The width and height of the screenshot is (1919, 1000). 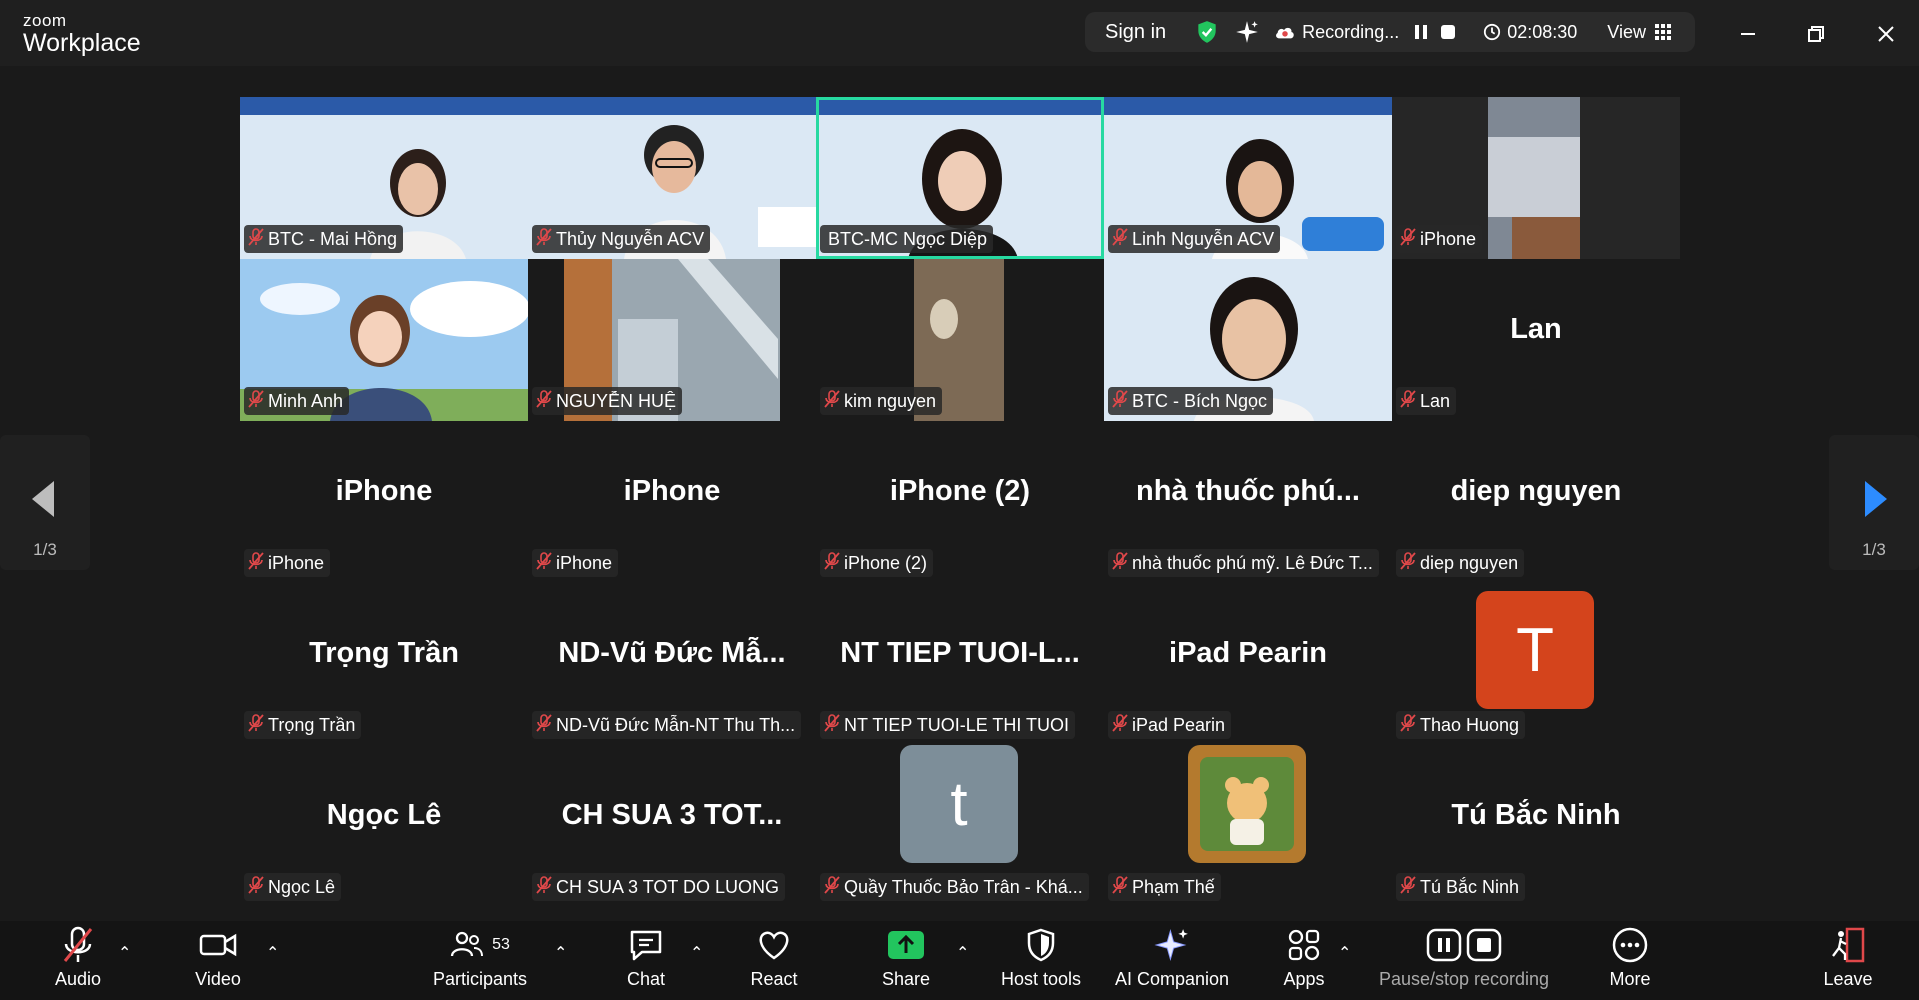 I want to click on next-page-button: 1/3, so click(x=1874, y=502).